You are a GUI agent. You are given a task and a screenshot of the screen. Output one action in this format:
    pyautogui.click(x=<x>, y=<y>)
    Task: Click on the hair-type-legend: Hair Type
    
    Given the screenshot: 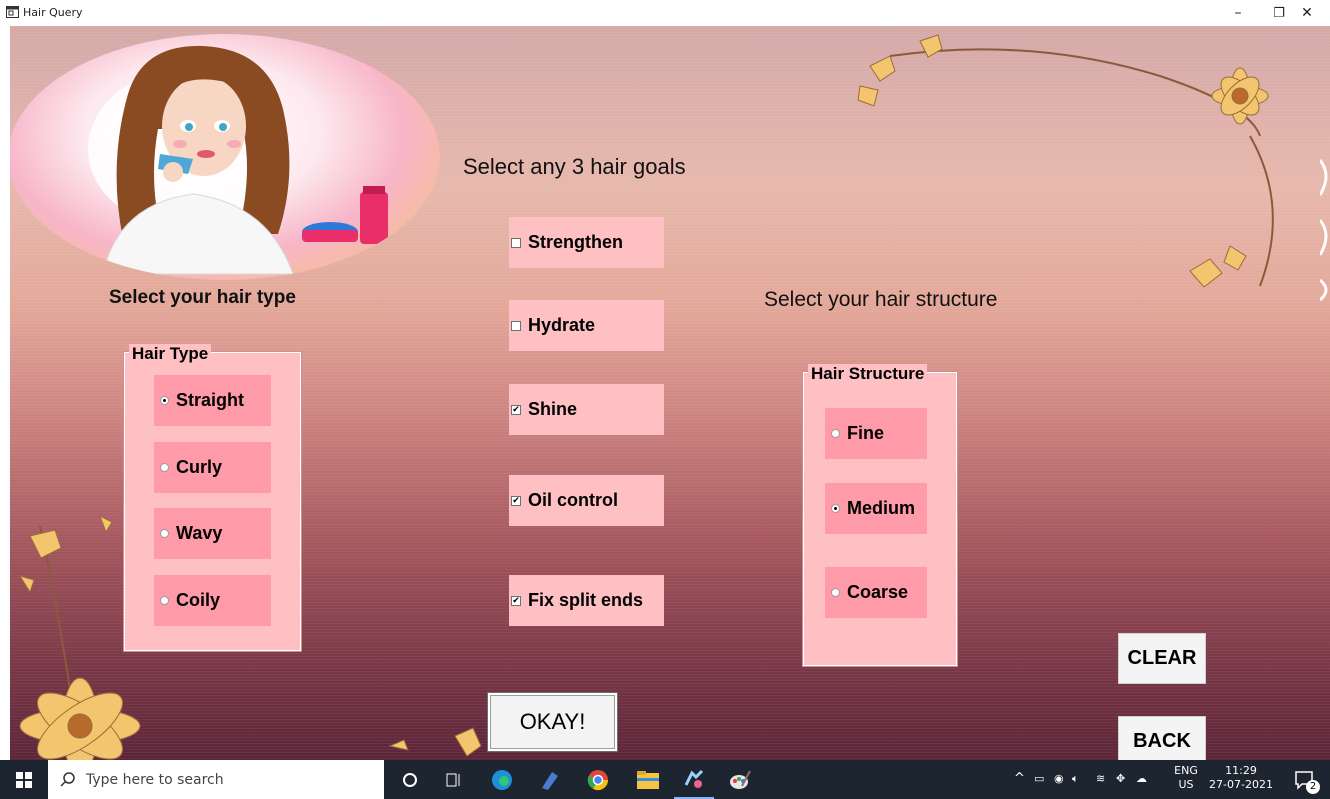 What is the action you would take?
    pyautogui.click(x=170, y=354)
    